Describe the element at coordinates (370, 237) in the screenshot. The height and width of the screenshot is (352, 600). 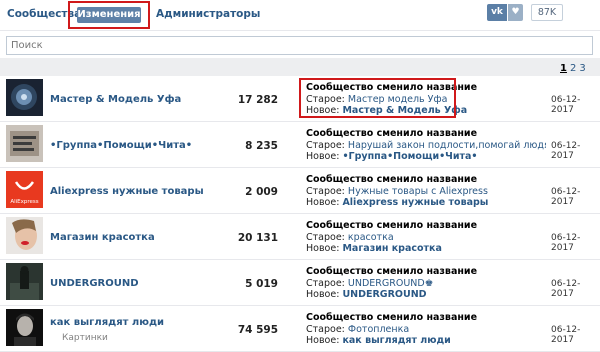
I see `old-name: красотка` at that location.